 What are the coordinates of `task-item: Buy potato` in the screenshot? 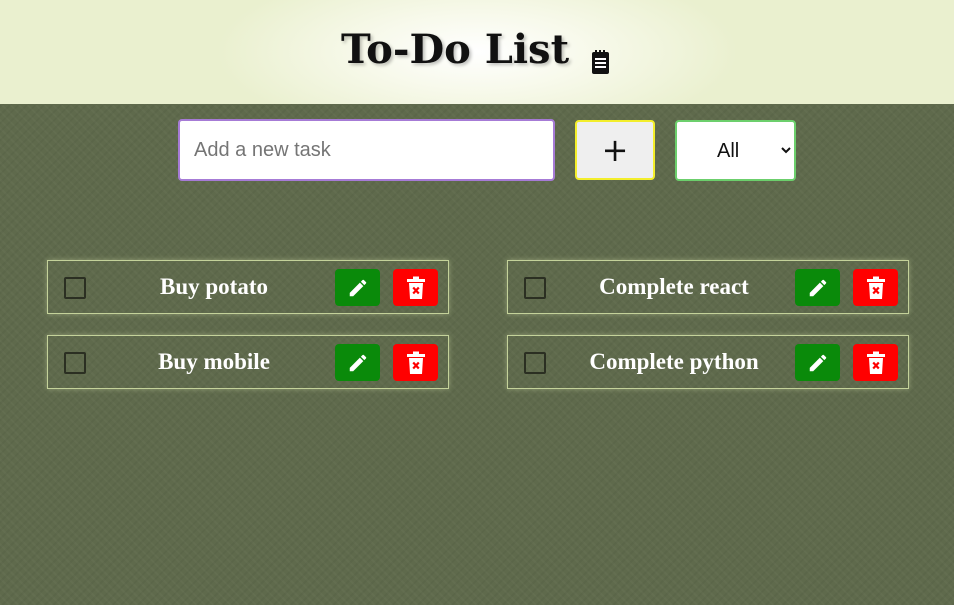 It's located at (248, 287).